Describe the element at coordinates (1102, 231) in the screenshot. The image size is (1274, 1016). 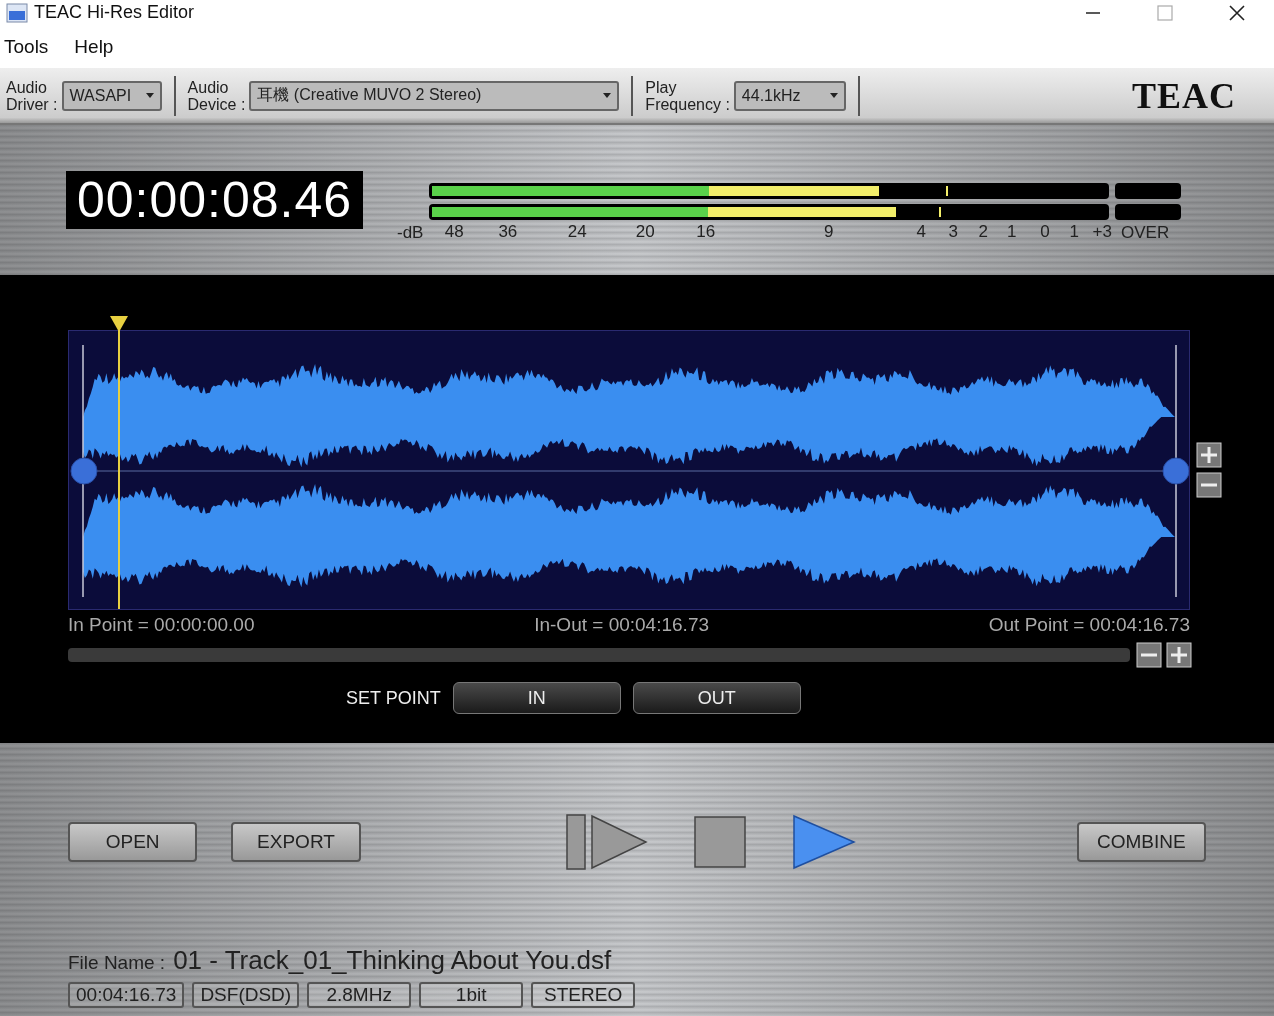
I see `scale-label: +3` at that location.